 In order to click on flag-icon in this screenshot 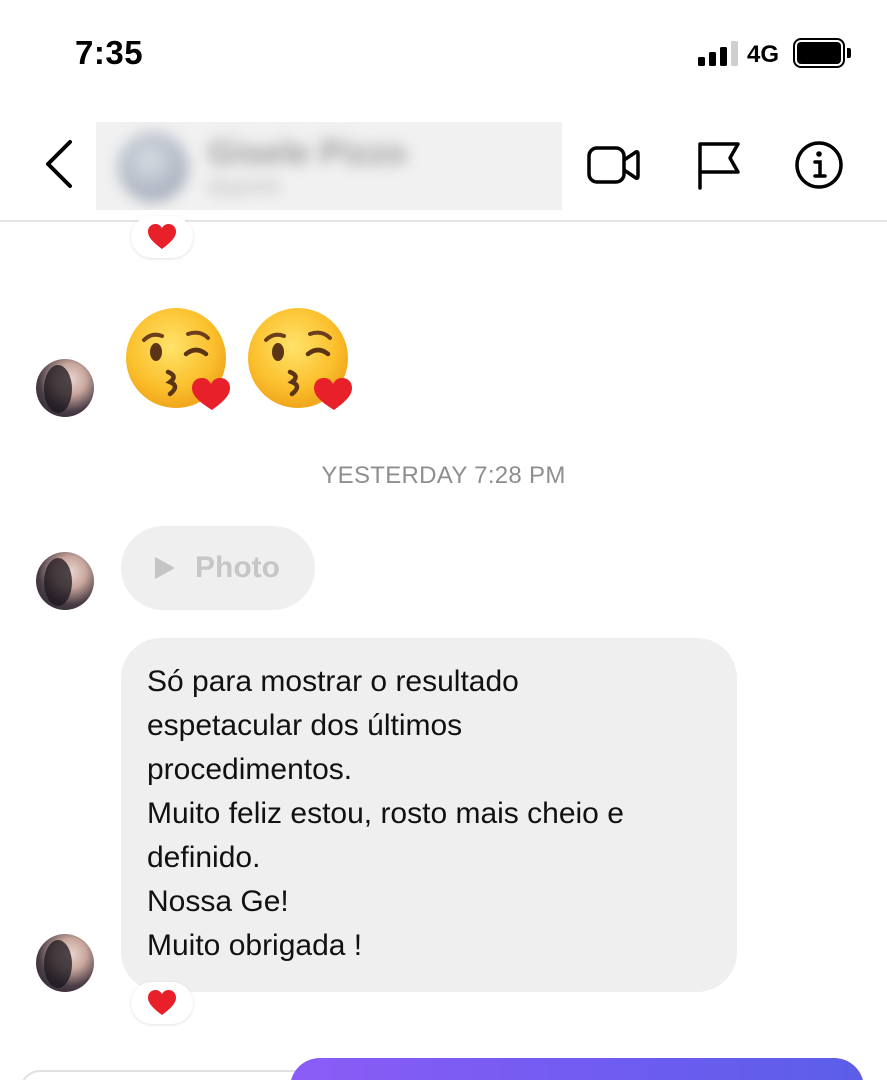, I will do `click(719, 166)`.